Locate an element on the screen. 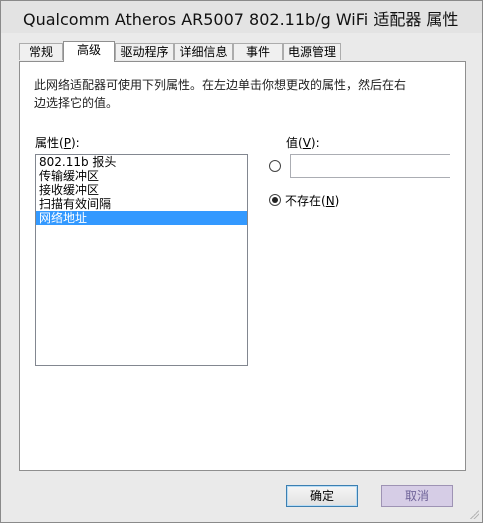 Image resolution: width=483 pixels, height=523 pixels. list-item: 传输缓冲区 is located at coordinates (141, 176).